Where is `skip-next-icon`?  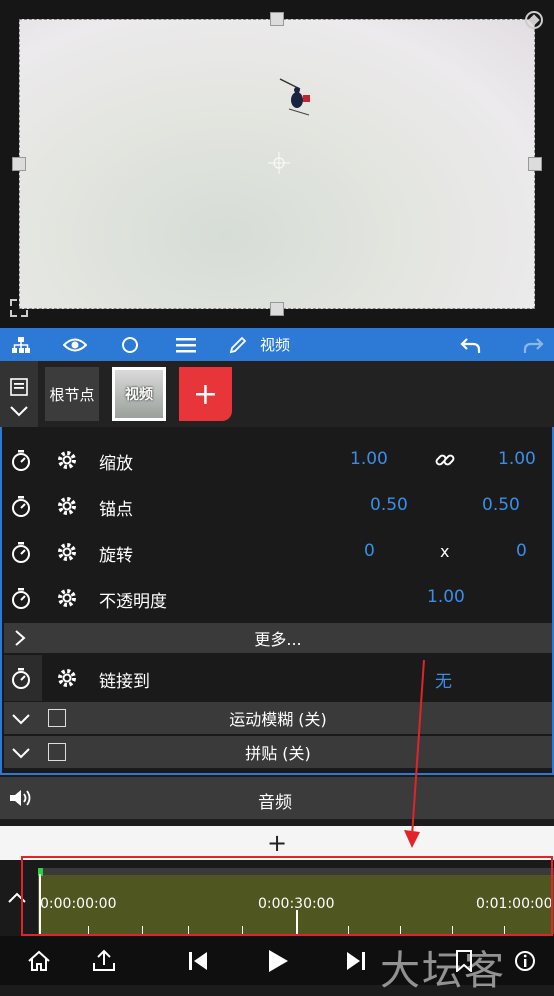
skip-next-icon is located at coordinates (356, 960).